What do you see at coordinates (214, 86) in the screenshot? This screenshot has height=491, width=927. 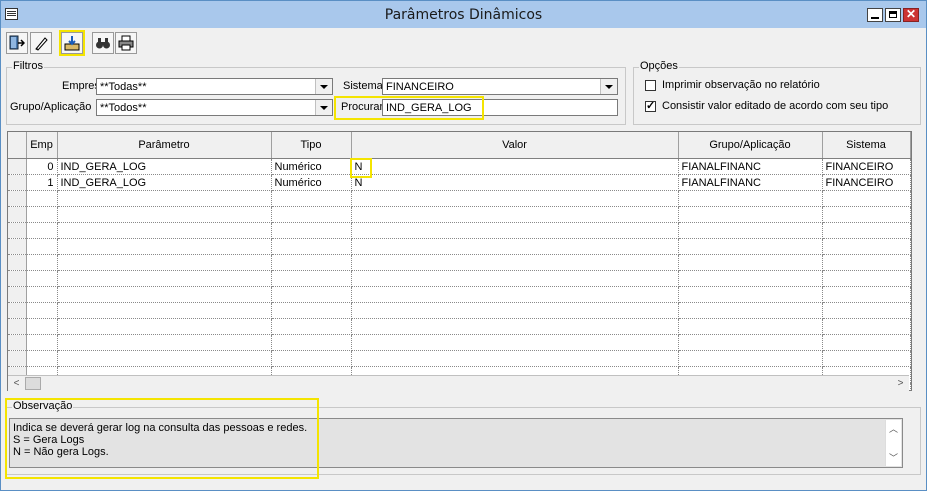 I see `empresa-select: **Todas**` at bounding box center [214, 86].